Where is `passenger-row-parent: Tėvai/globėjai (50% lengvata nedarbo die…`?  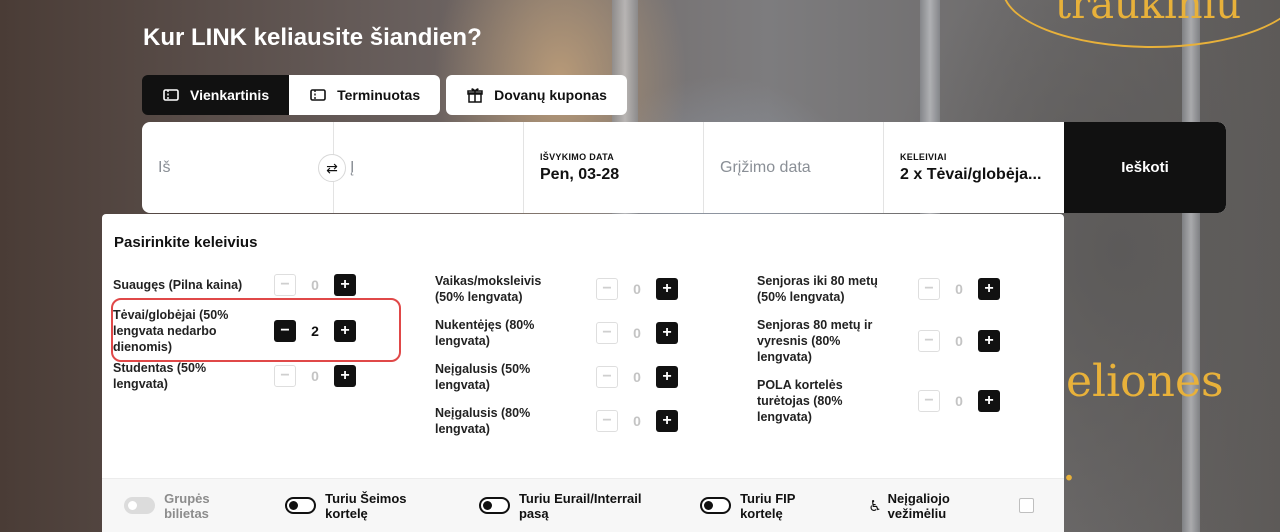 passenger-row-parent: Tėvai/globėjai (50% lengvata nedarbo die… is located at coordinates (256, 330).